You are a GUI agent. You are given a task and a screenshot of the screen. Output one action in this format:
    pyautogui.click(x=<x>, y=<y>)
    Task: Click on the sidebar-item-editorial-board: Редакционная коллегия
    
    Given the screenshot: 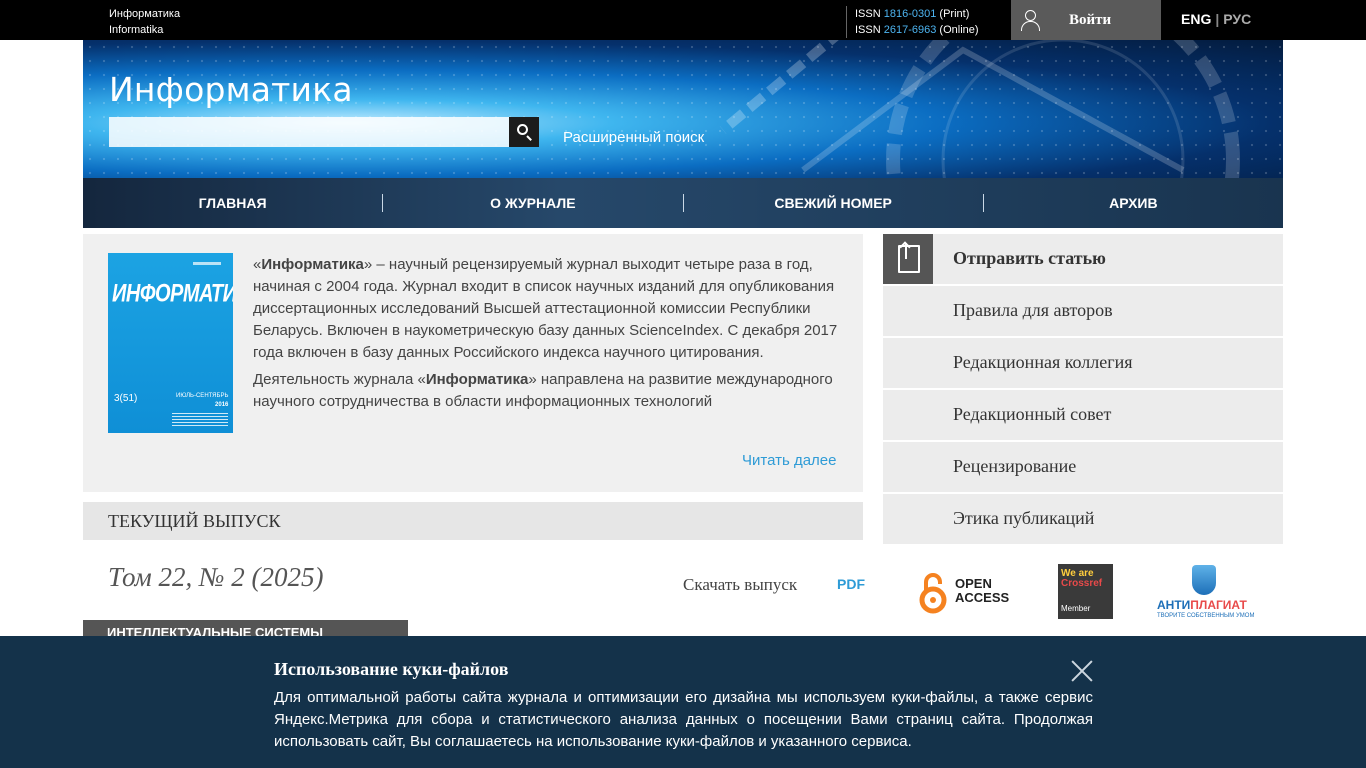 What is the action you would take?
    pyautogui.click(x=1083, y=363)
    